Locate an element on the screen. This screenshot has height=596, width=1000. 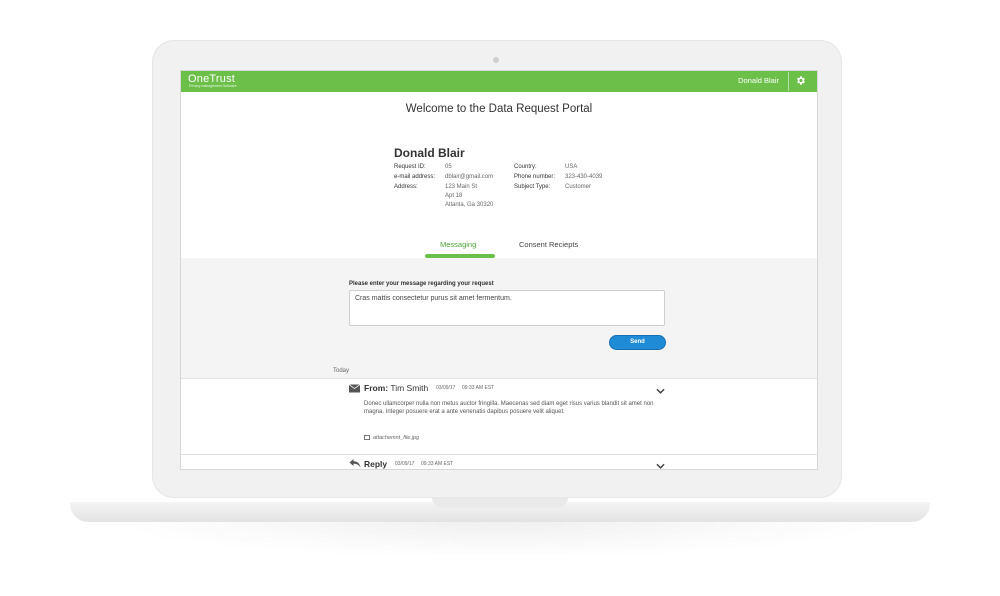
tab-messaging: Messaging is located at coordinates (458, 244).